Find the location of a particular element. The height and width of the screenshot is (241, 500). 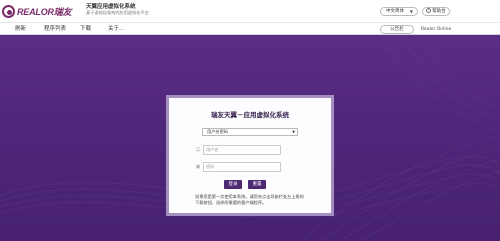

login-title: 瑞友天翼－应用虚拟化系统 is located at coordinates (250, 115).